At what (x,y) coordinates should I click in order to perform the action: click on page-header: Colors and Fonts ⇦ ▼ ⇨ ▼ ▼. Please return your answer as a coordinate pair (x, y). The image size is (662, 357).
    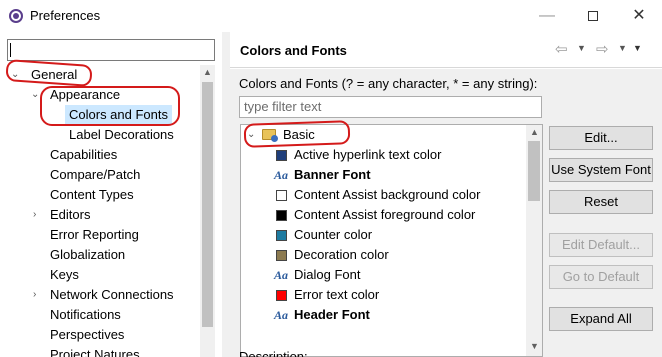
    Looking at the image, I should click on (446, 50).